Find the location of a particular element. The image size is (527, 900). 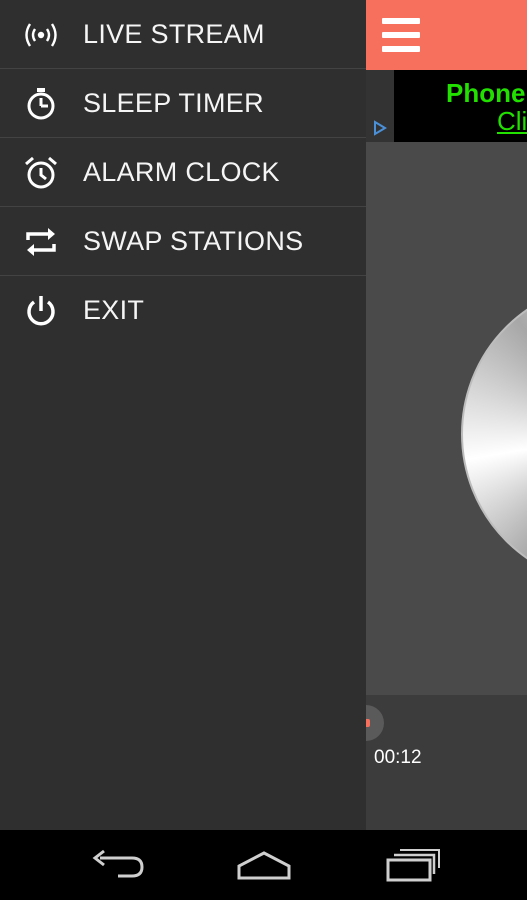

power-icon is located at coordinates (41, 311).